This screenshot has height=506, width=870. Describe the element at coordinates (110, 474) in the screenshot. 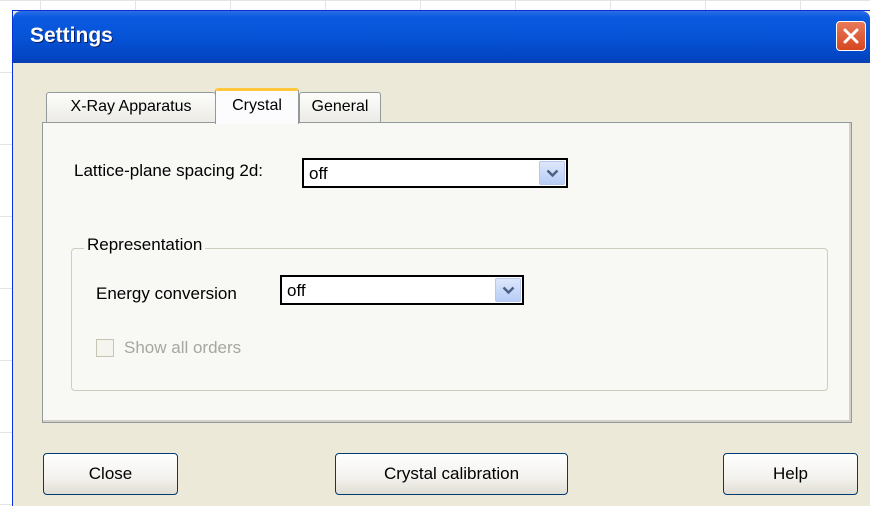

I see `close-button: Close` at that location.